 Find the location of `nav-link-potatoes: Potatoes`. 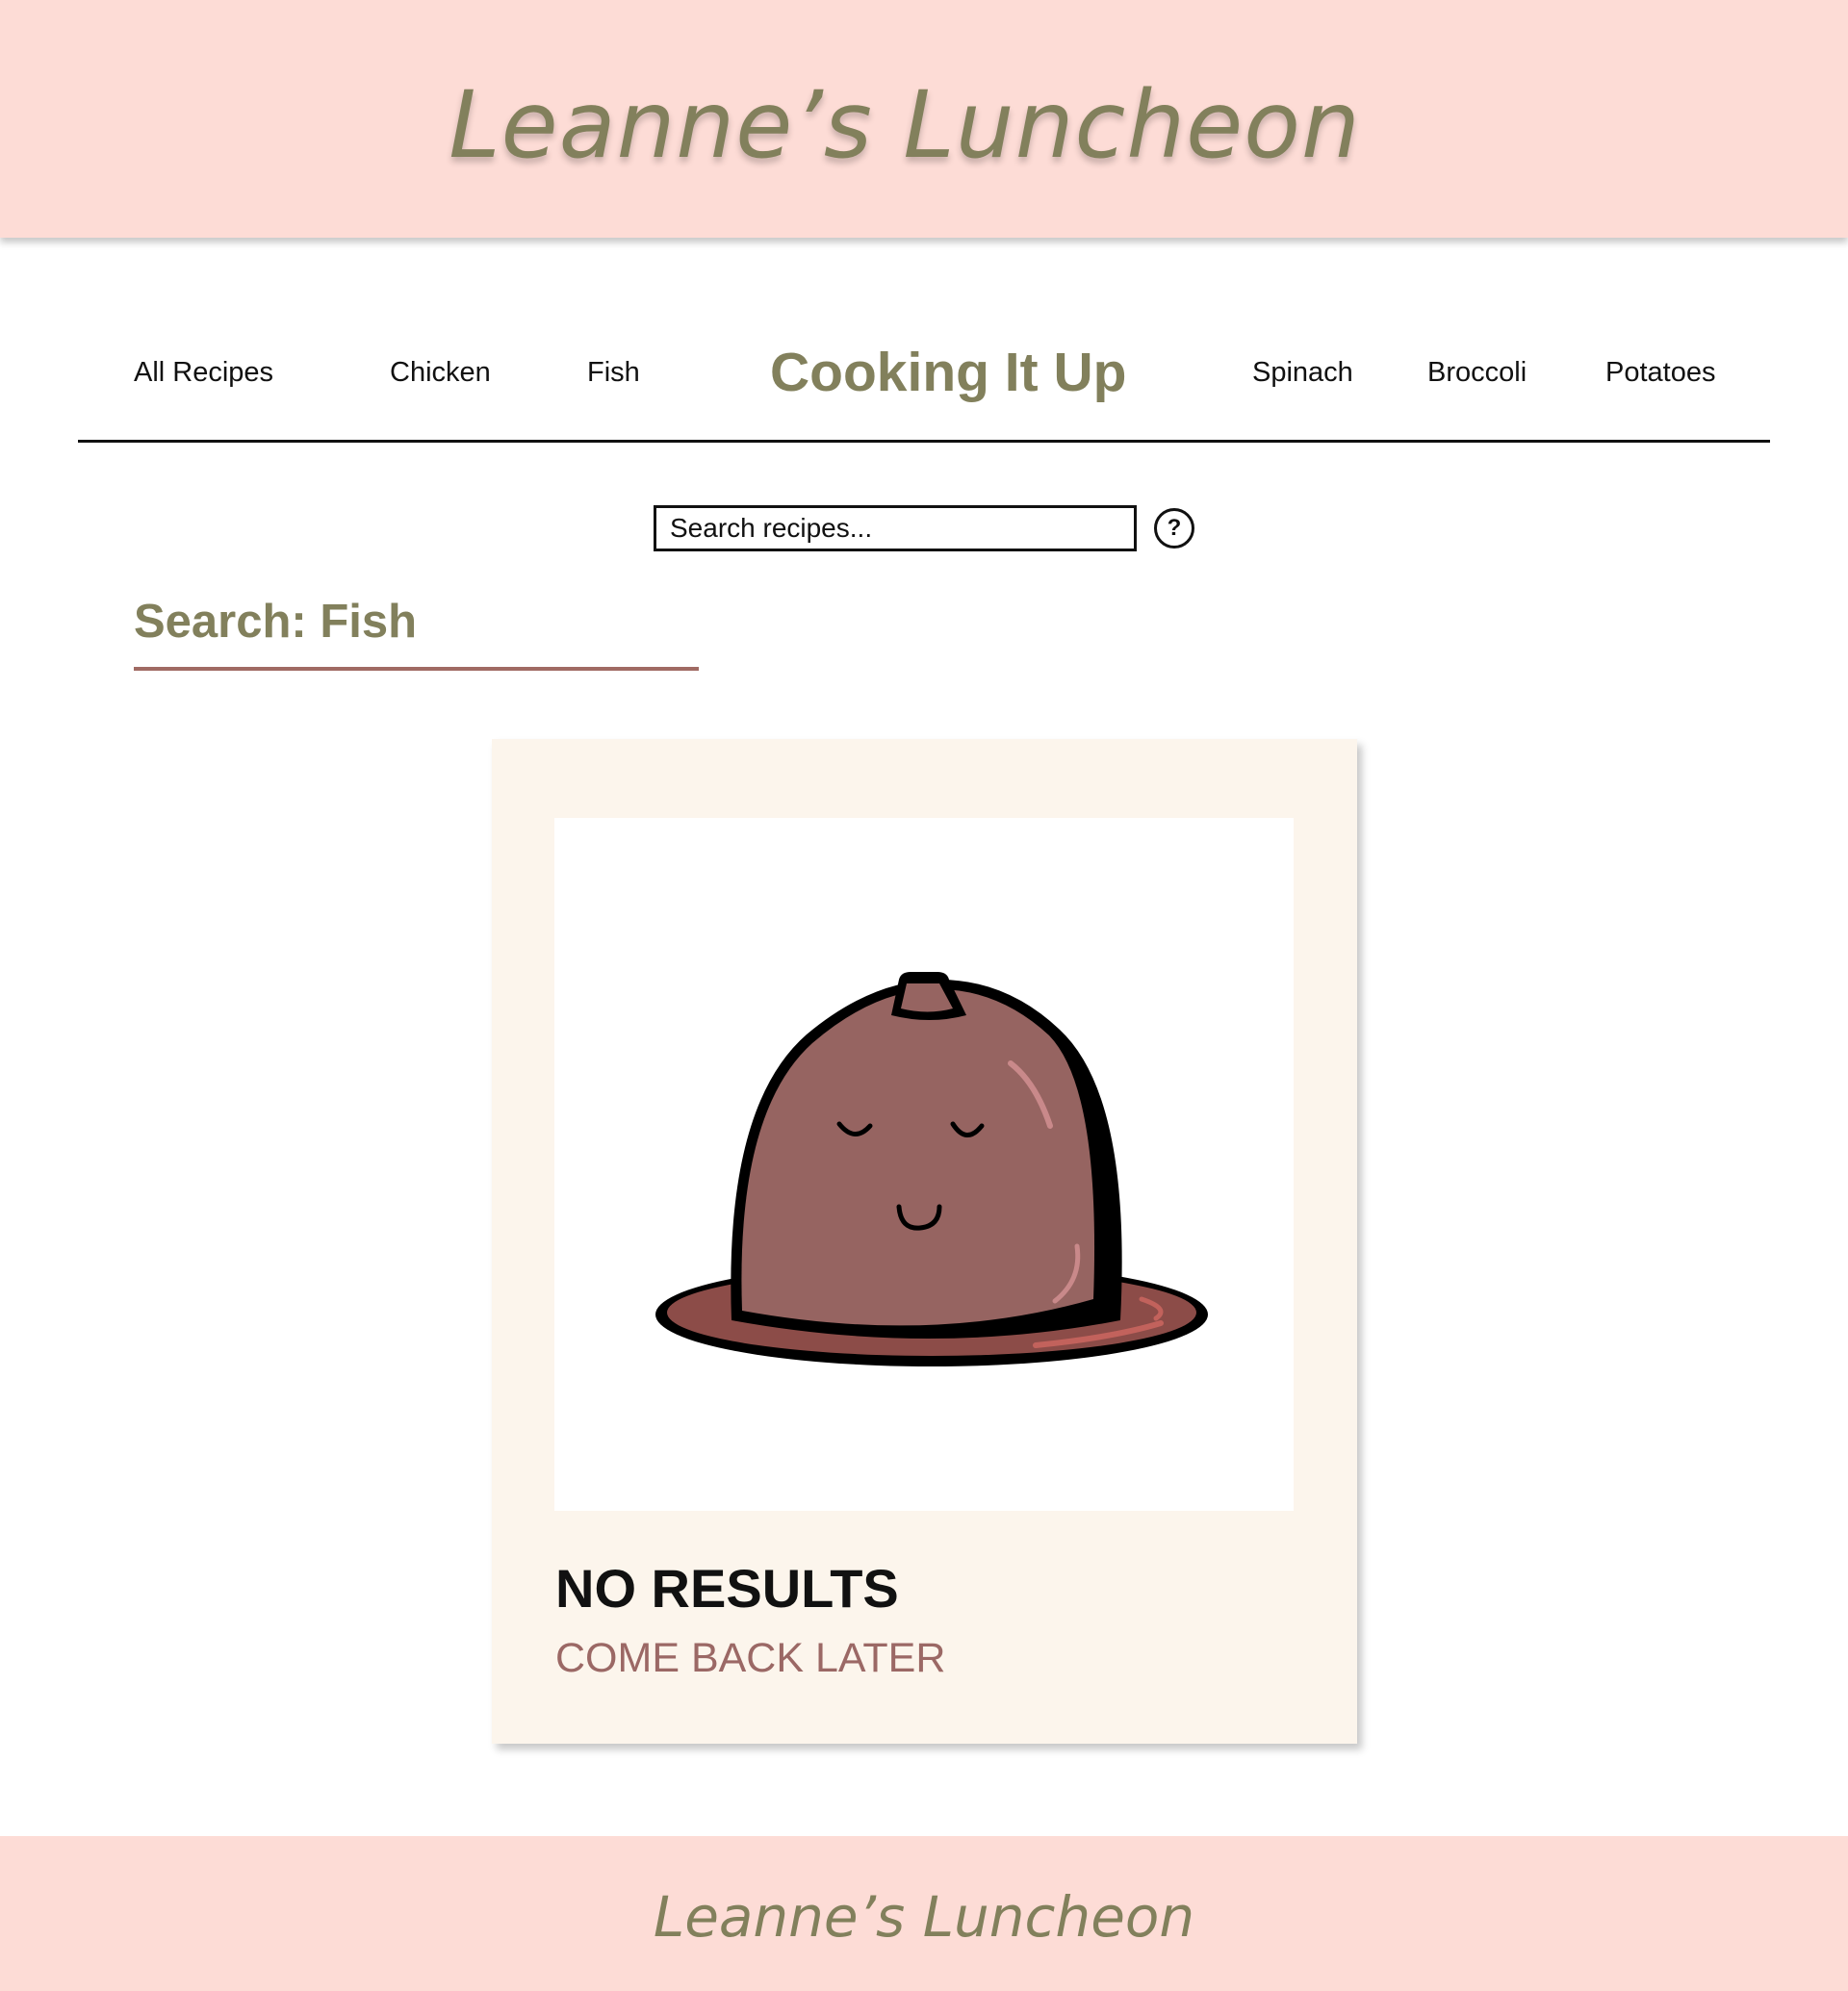

nav-link-potatoes: Potatoes is located at coordinates (1660, 373).